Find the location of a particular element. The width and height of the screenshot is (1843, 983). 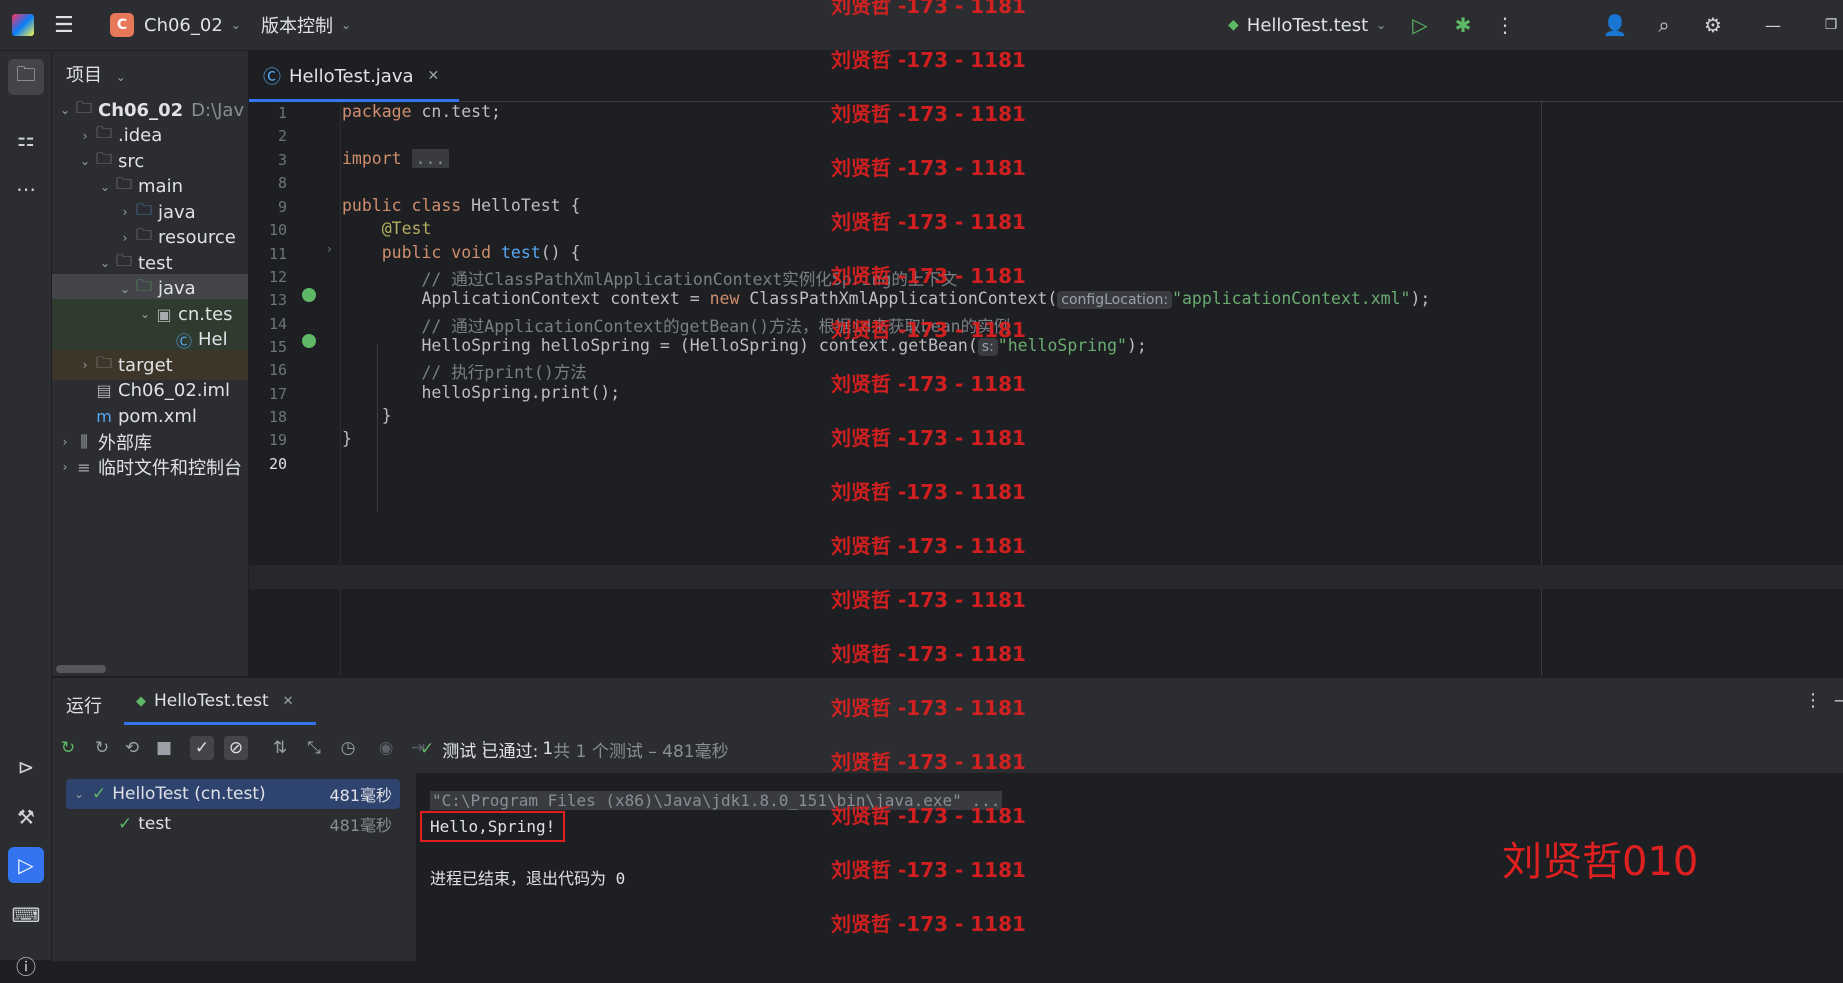

show-passed-icon: ✓ is located at coordinates (202, 748).